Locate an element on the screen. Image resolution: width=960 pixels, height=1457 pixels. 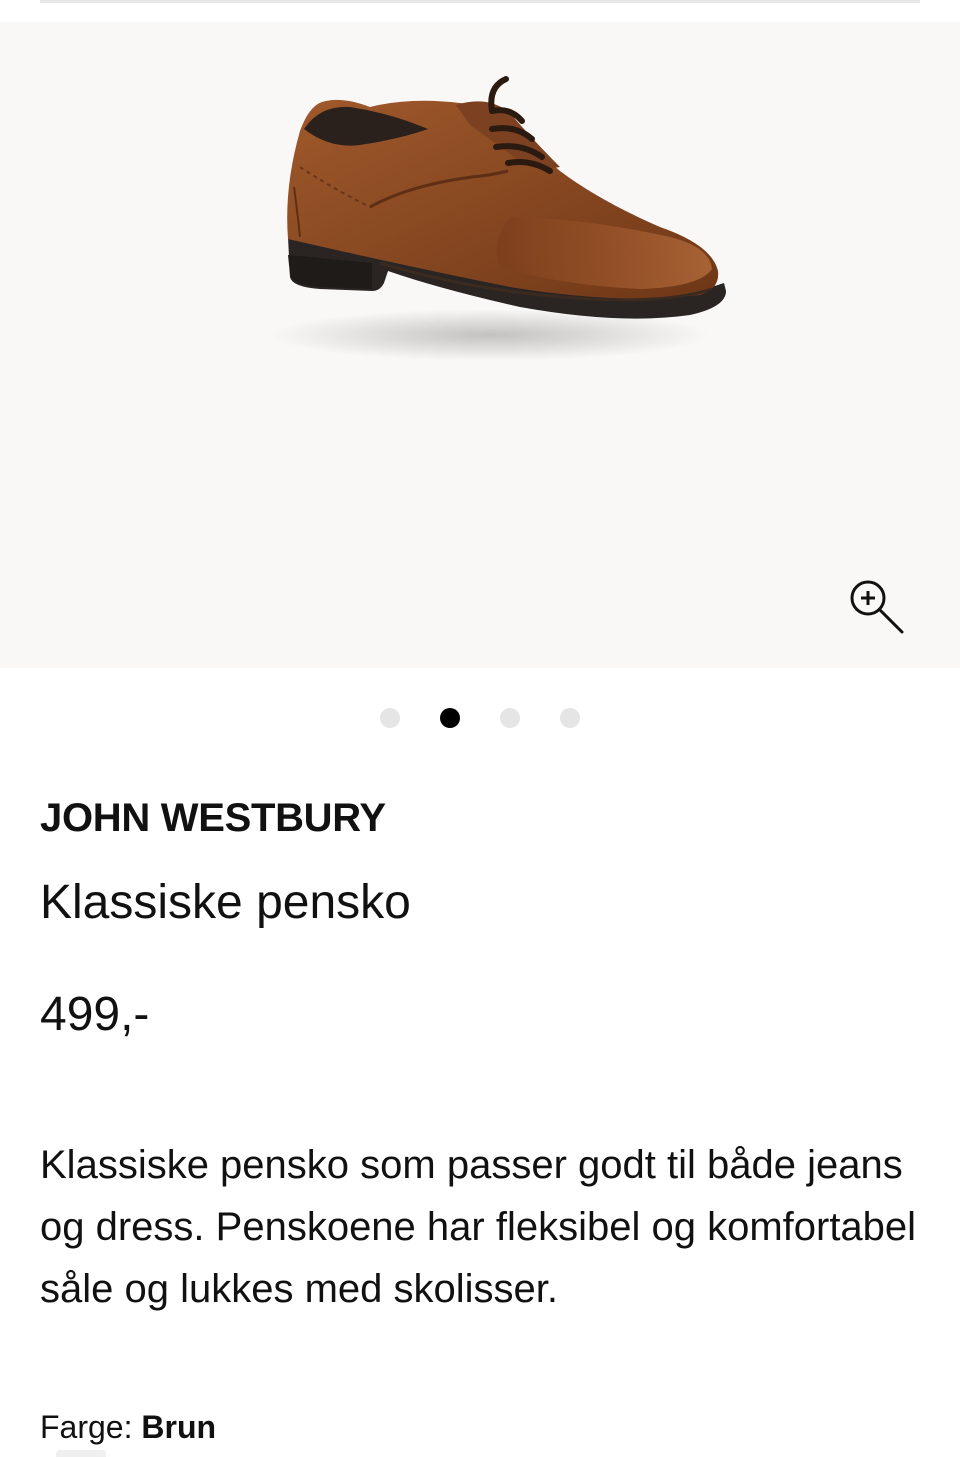
carousel-dot-2-active is located at coordinates (450, 718).